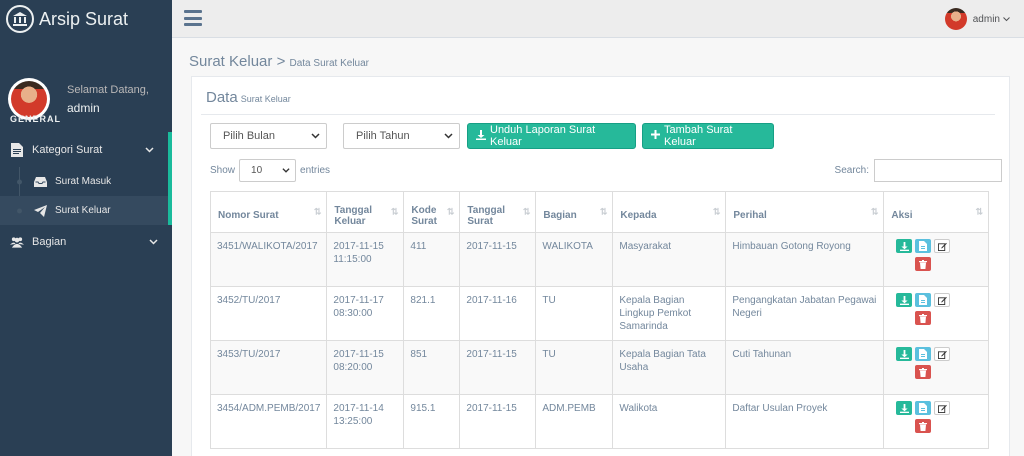 This screenshot has height=456, width=1024. Describe the element at coordinates (938, 170) in the screenshot. I see `search-input` at that location.